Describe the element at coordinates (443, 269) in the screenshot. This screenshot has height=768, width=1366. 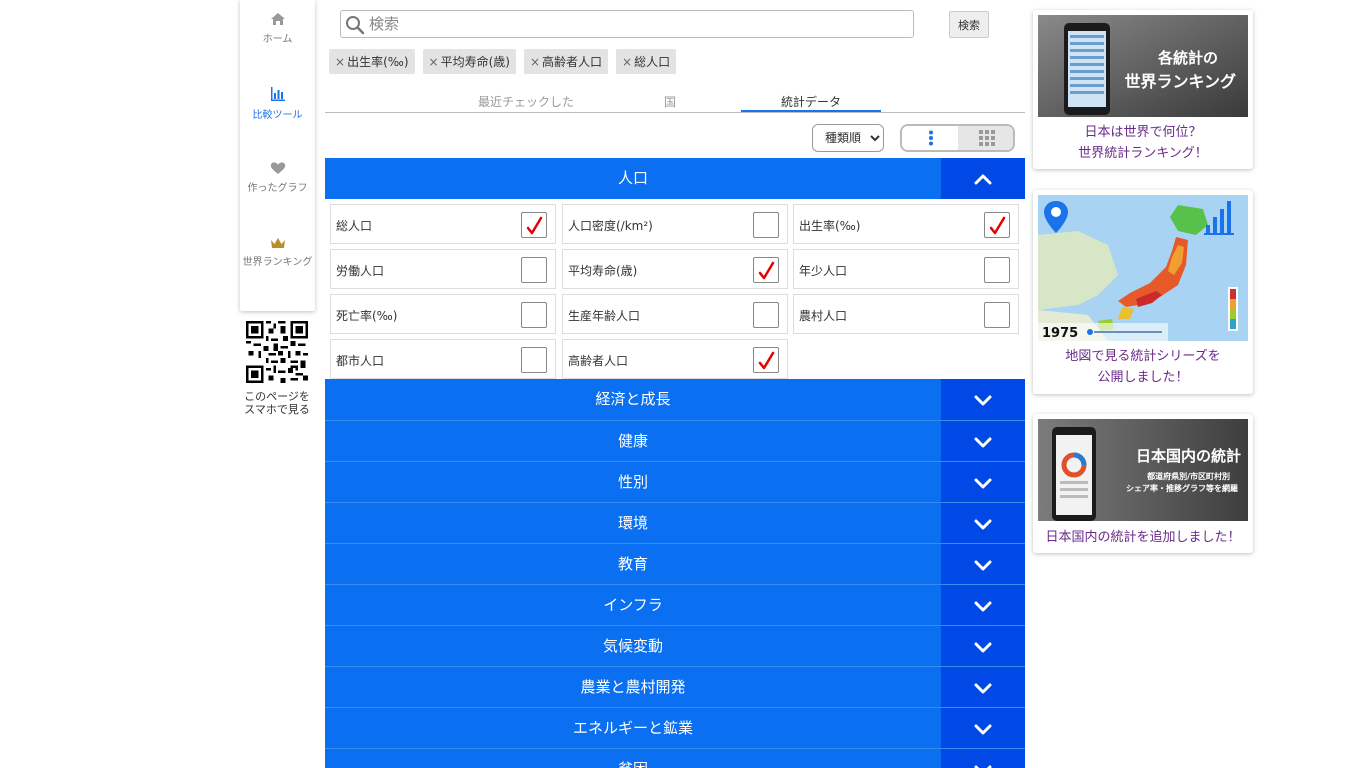
I see `stat-labor-force: 労働人口` at that location.